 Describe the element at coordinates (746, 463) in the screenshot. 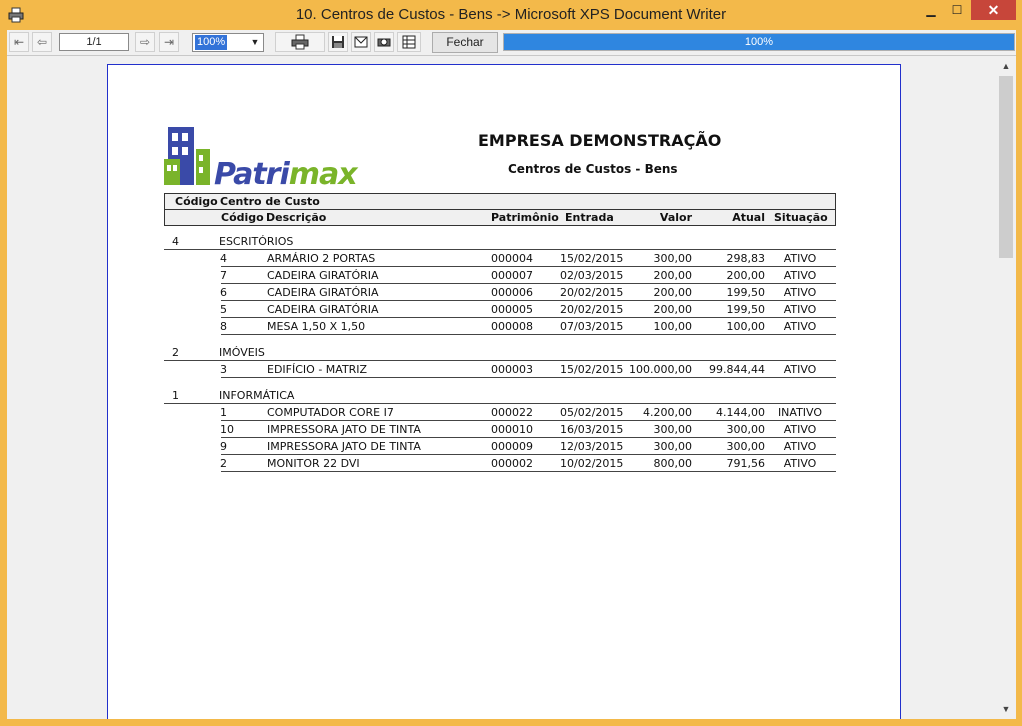

I see `table-row-current: 791,56` at that location.